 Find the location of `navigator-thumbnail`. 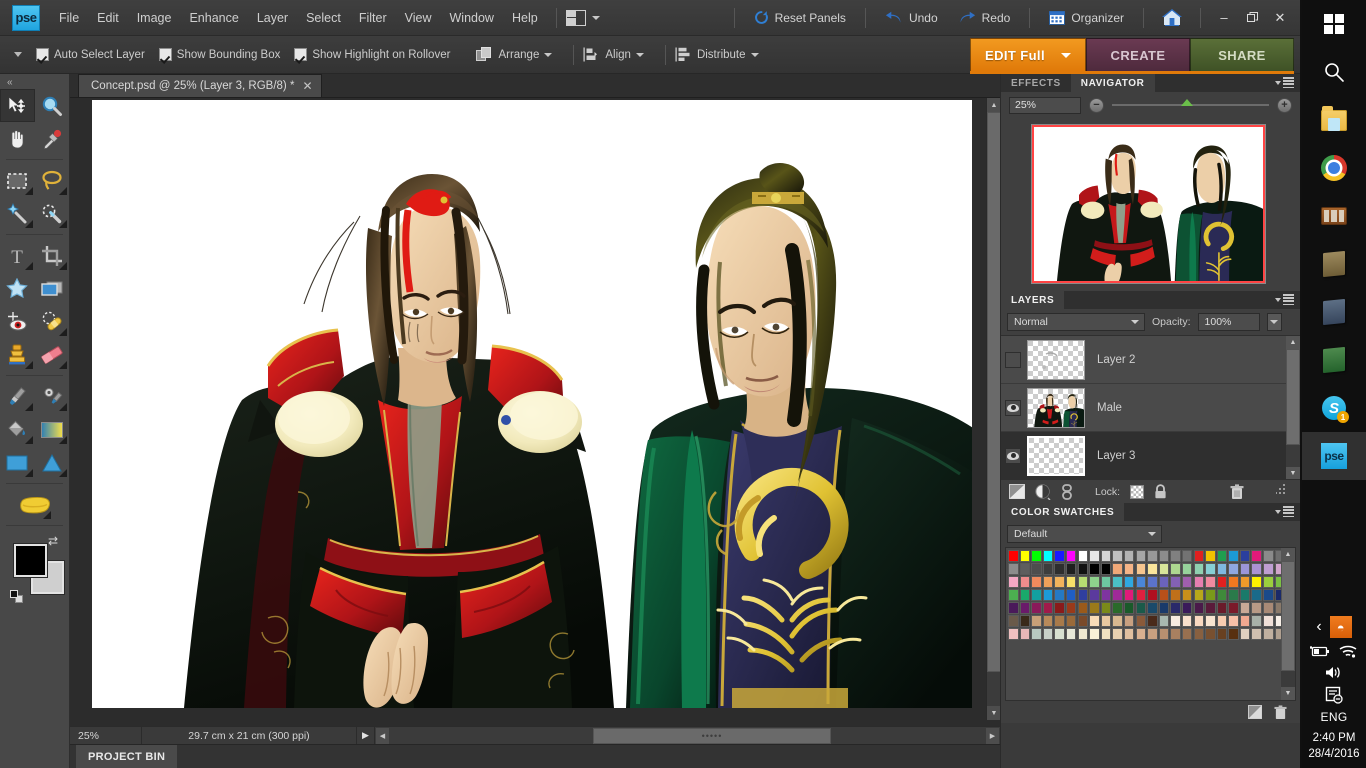

navigator-thumbnail is located at coordinates (1148, 204).